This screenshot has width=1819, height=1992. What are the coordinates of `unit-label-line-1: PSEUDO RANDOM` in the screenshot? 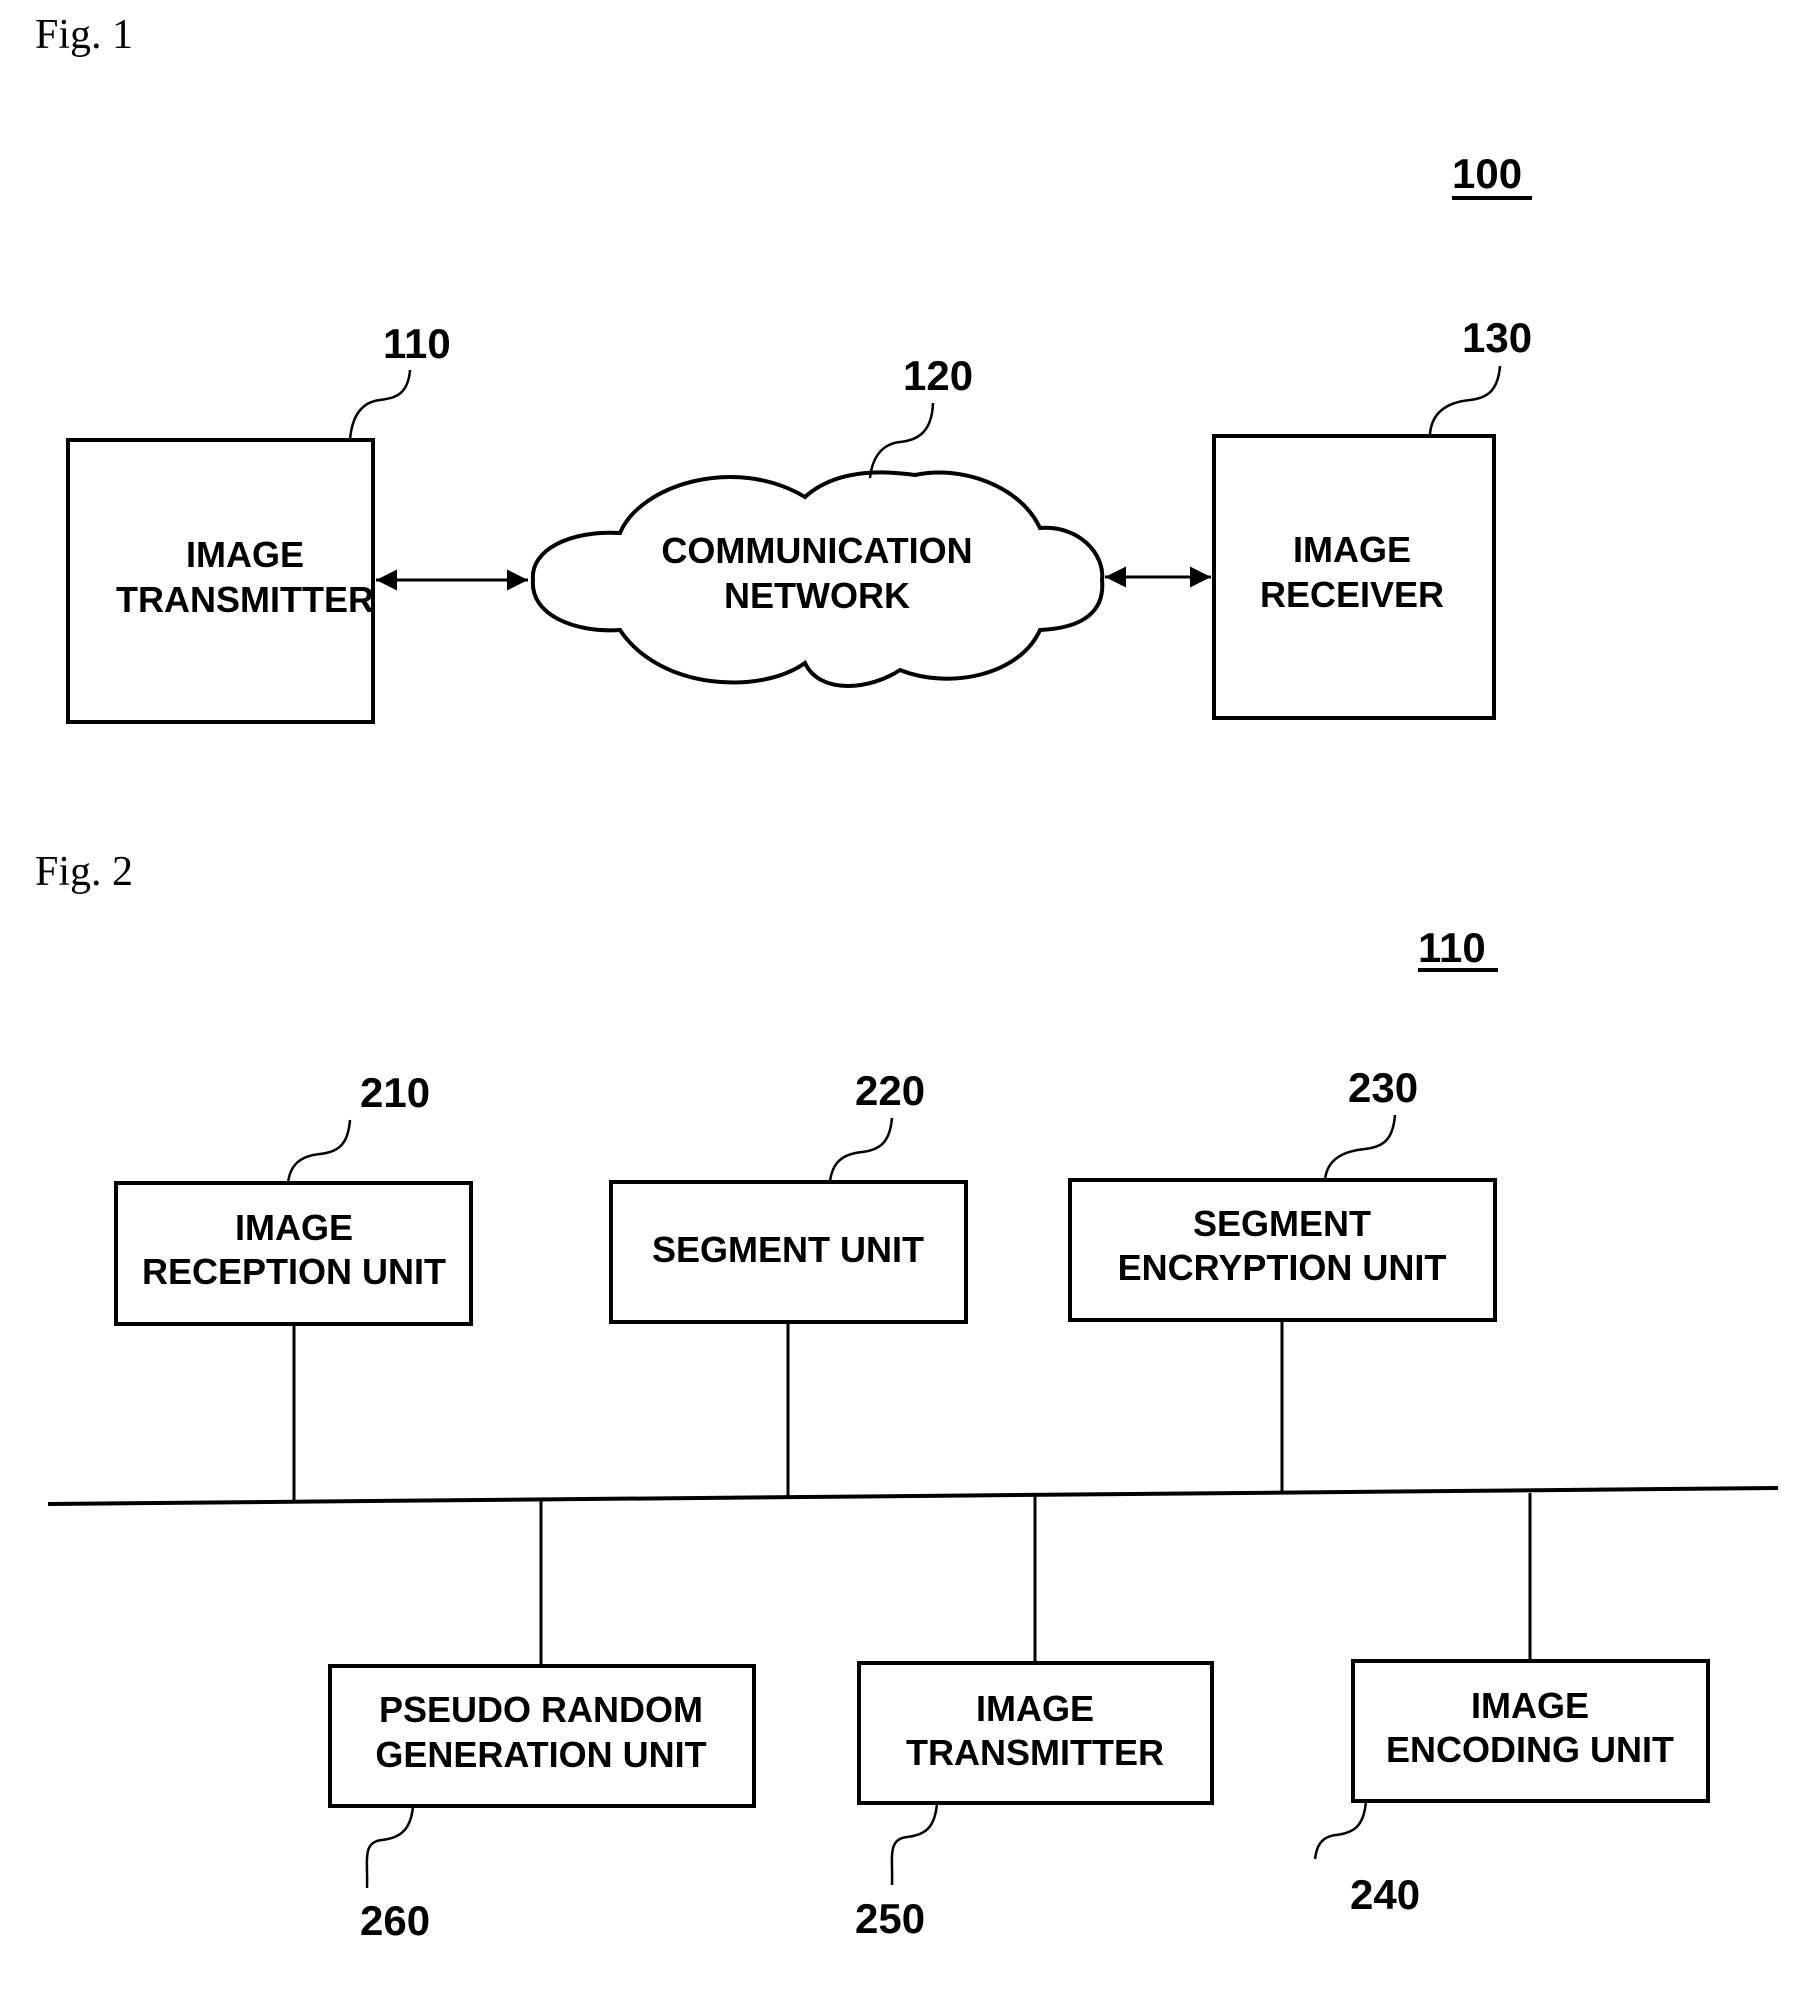 It's located at (541, 1709).